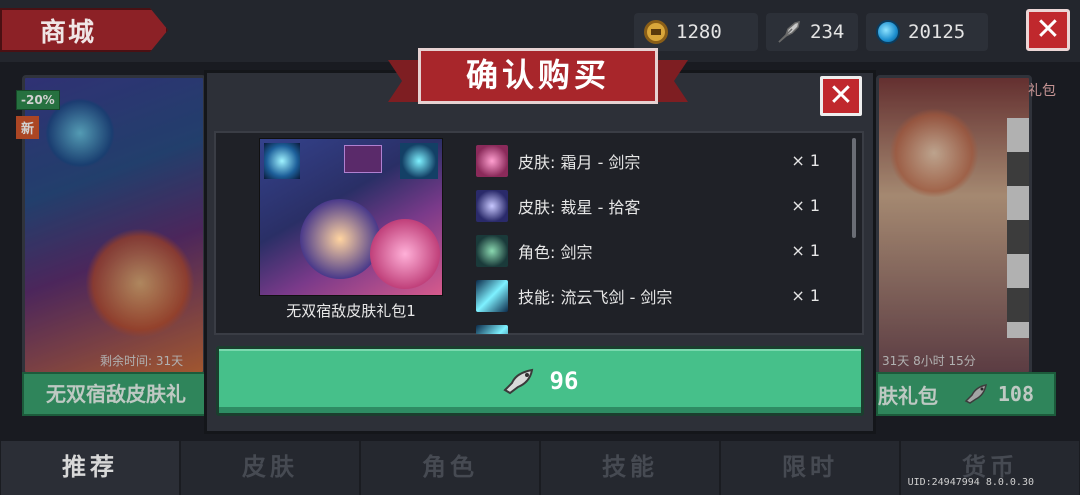  I want to click on feather-amount: 234, so click(827, 32).